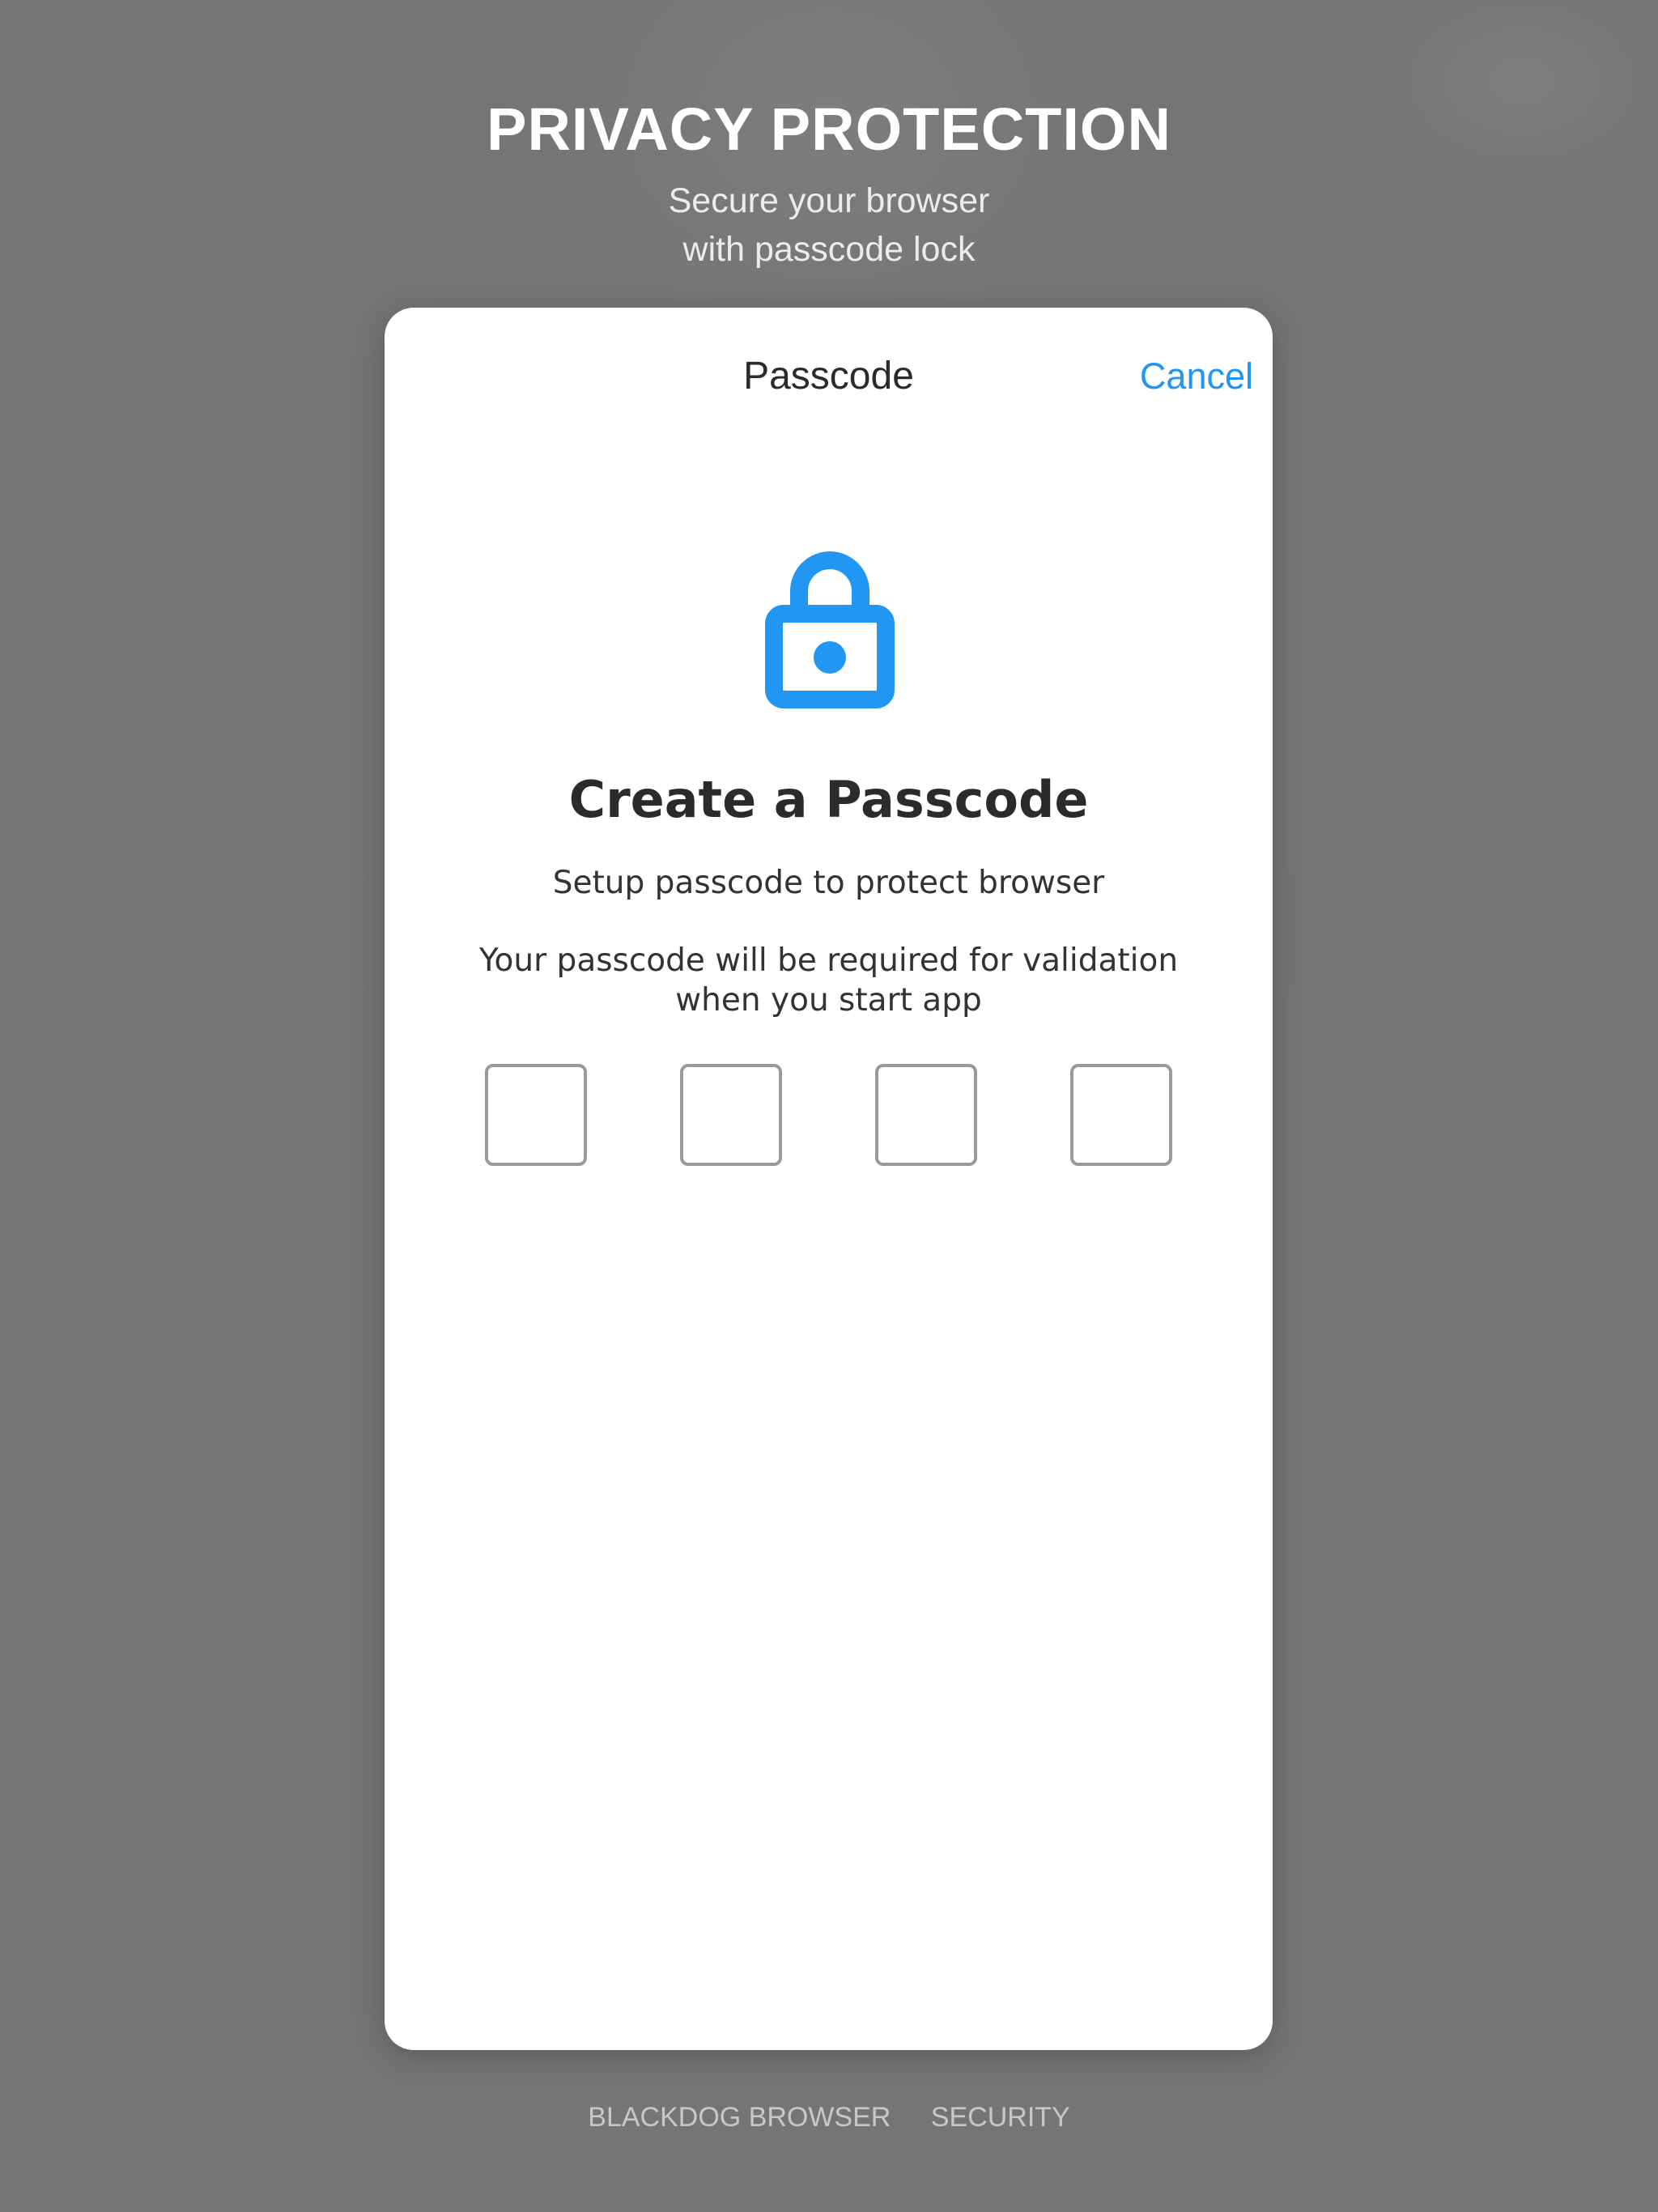 This screenshot has width=1658, height=2212. I want to click on hero-subtitle: Secure your browser with passcode lock, so click(829, 226).